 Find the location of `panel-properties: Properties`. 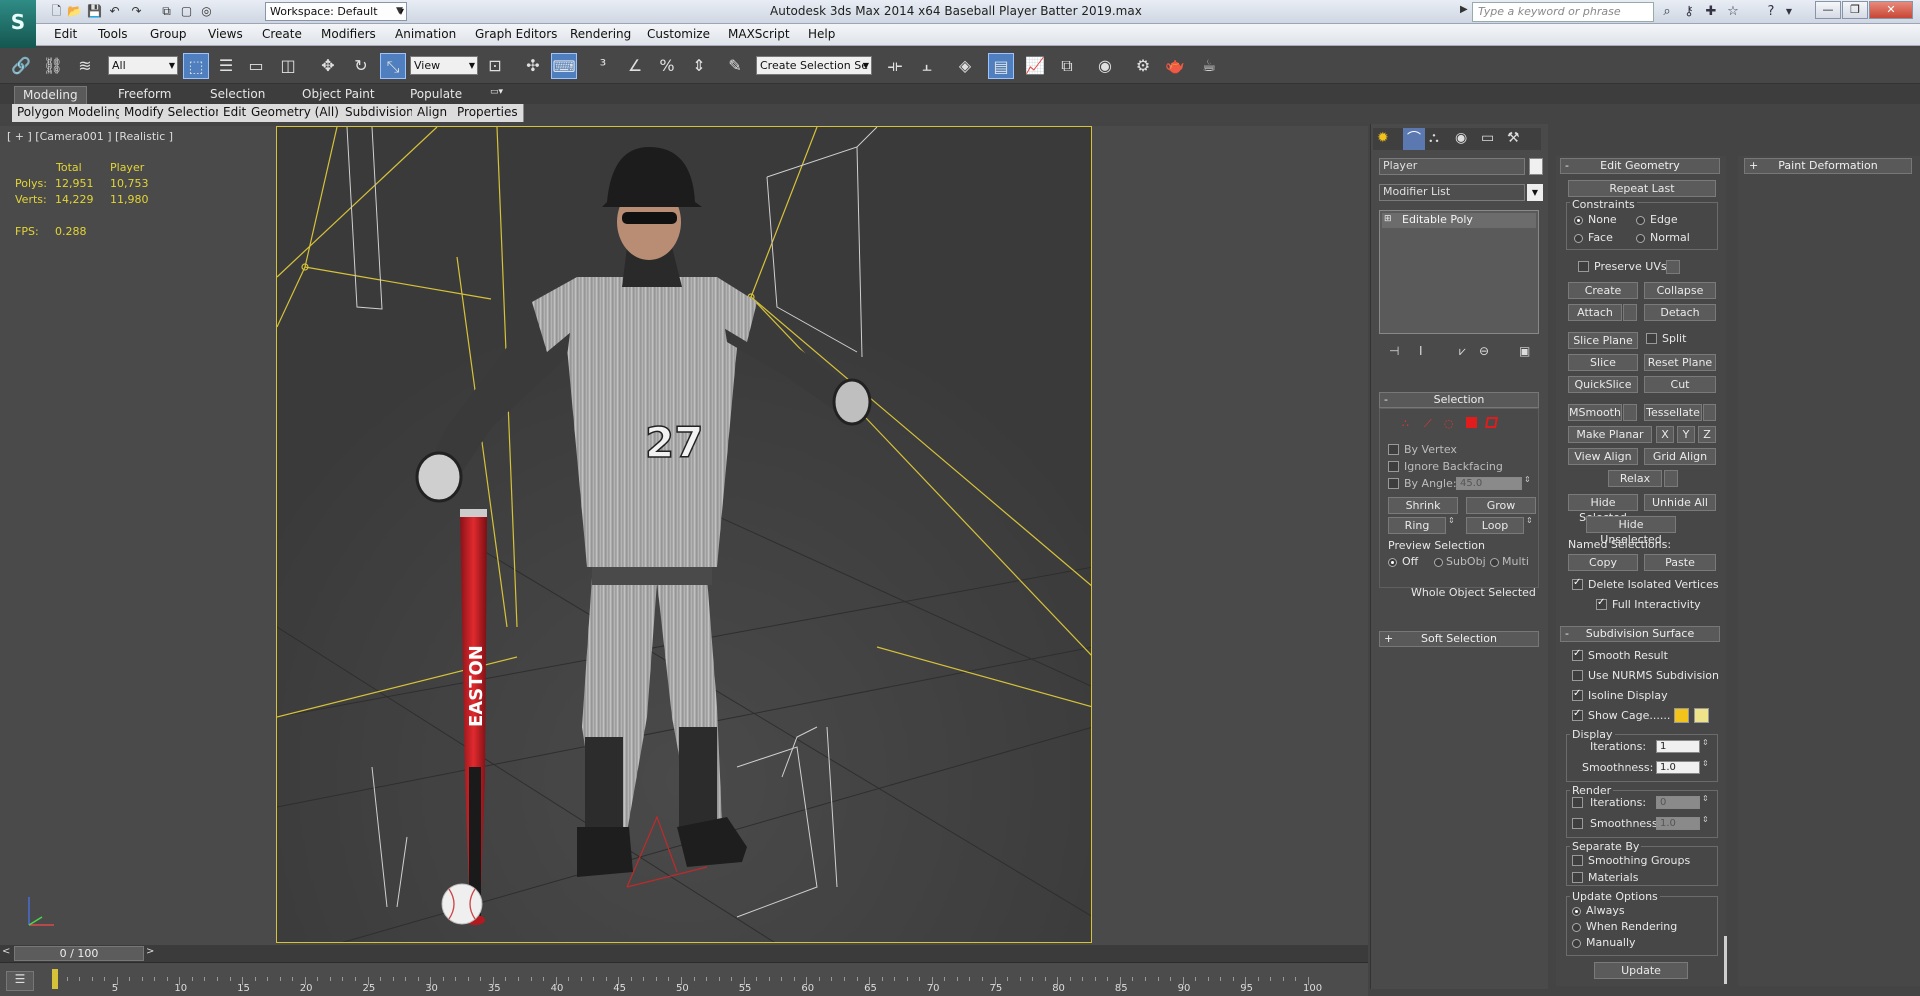

panel-properties: Properties is located at coordinates (488, 113).